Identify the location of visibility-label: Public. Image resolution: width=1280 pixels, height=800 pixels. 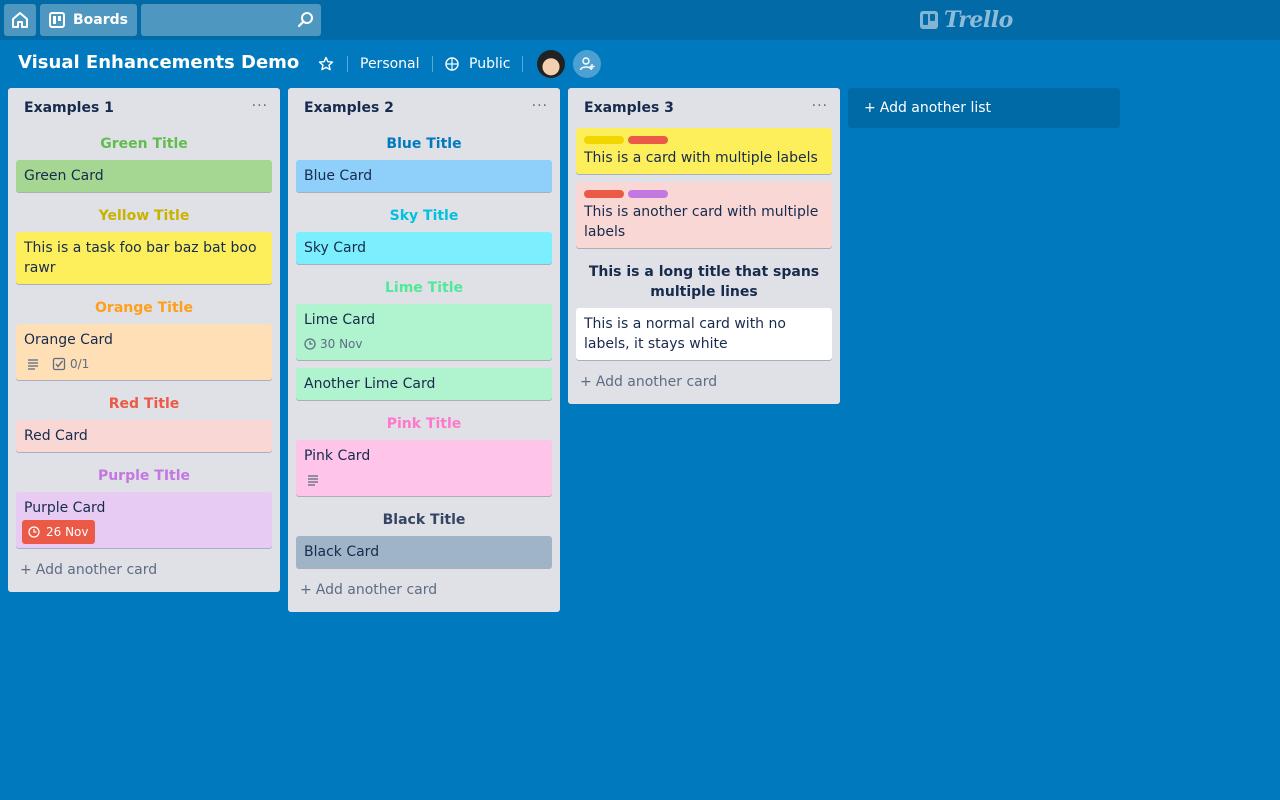
(490, 64).